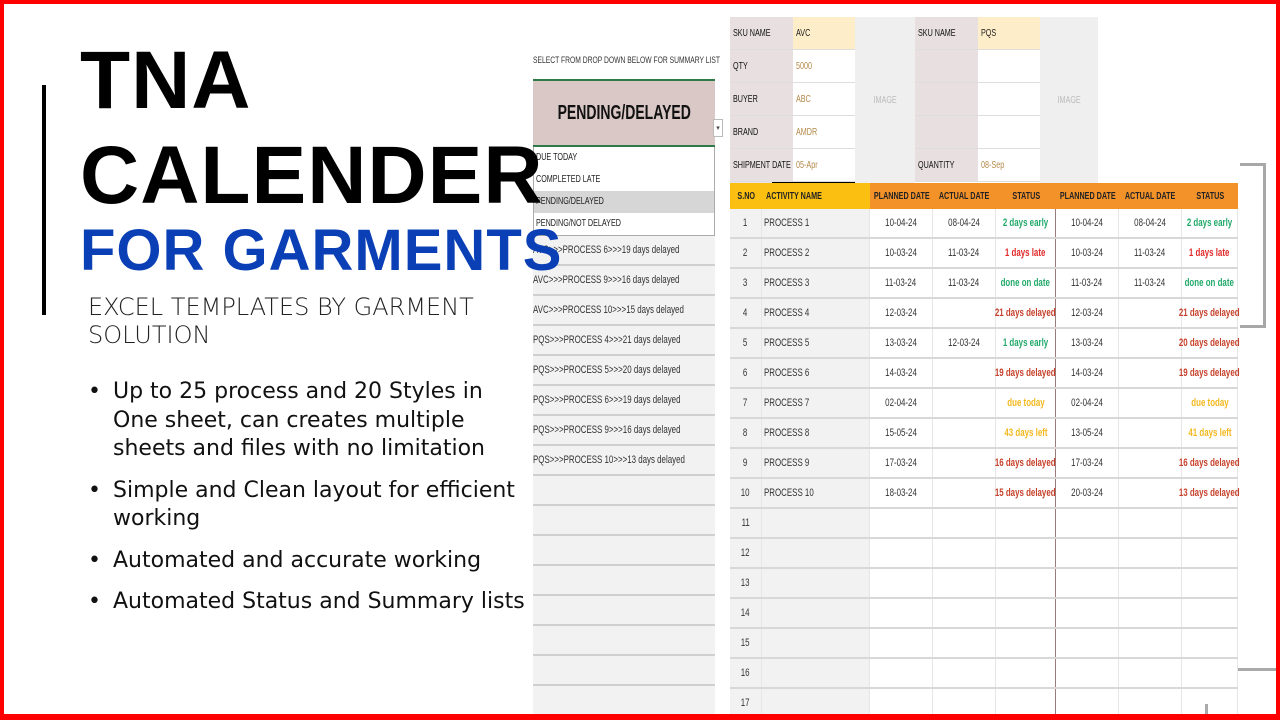  Describe the element at coordinates (816, 223) in the screenshot. I see `cell-activity: PROCESS 1` at that location.